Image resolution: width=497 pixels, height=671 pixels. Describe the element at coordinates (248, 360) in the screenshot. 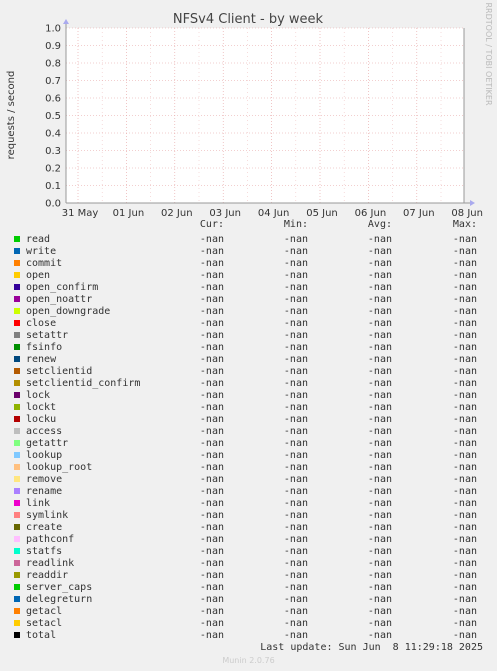

I see `legend-row-renew: renew -nan -nan -nan -nan` at that location.